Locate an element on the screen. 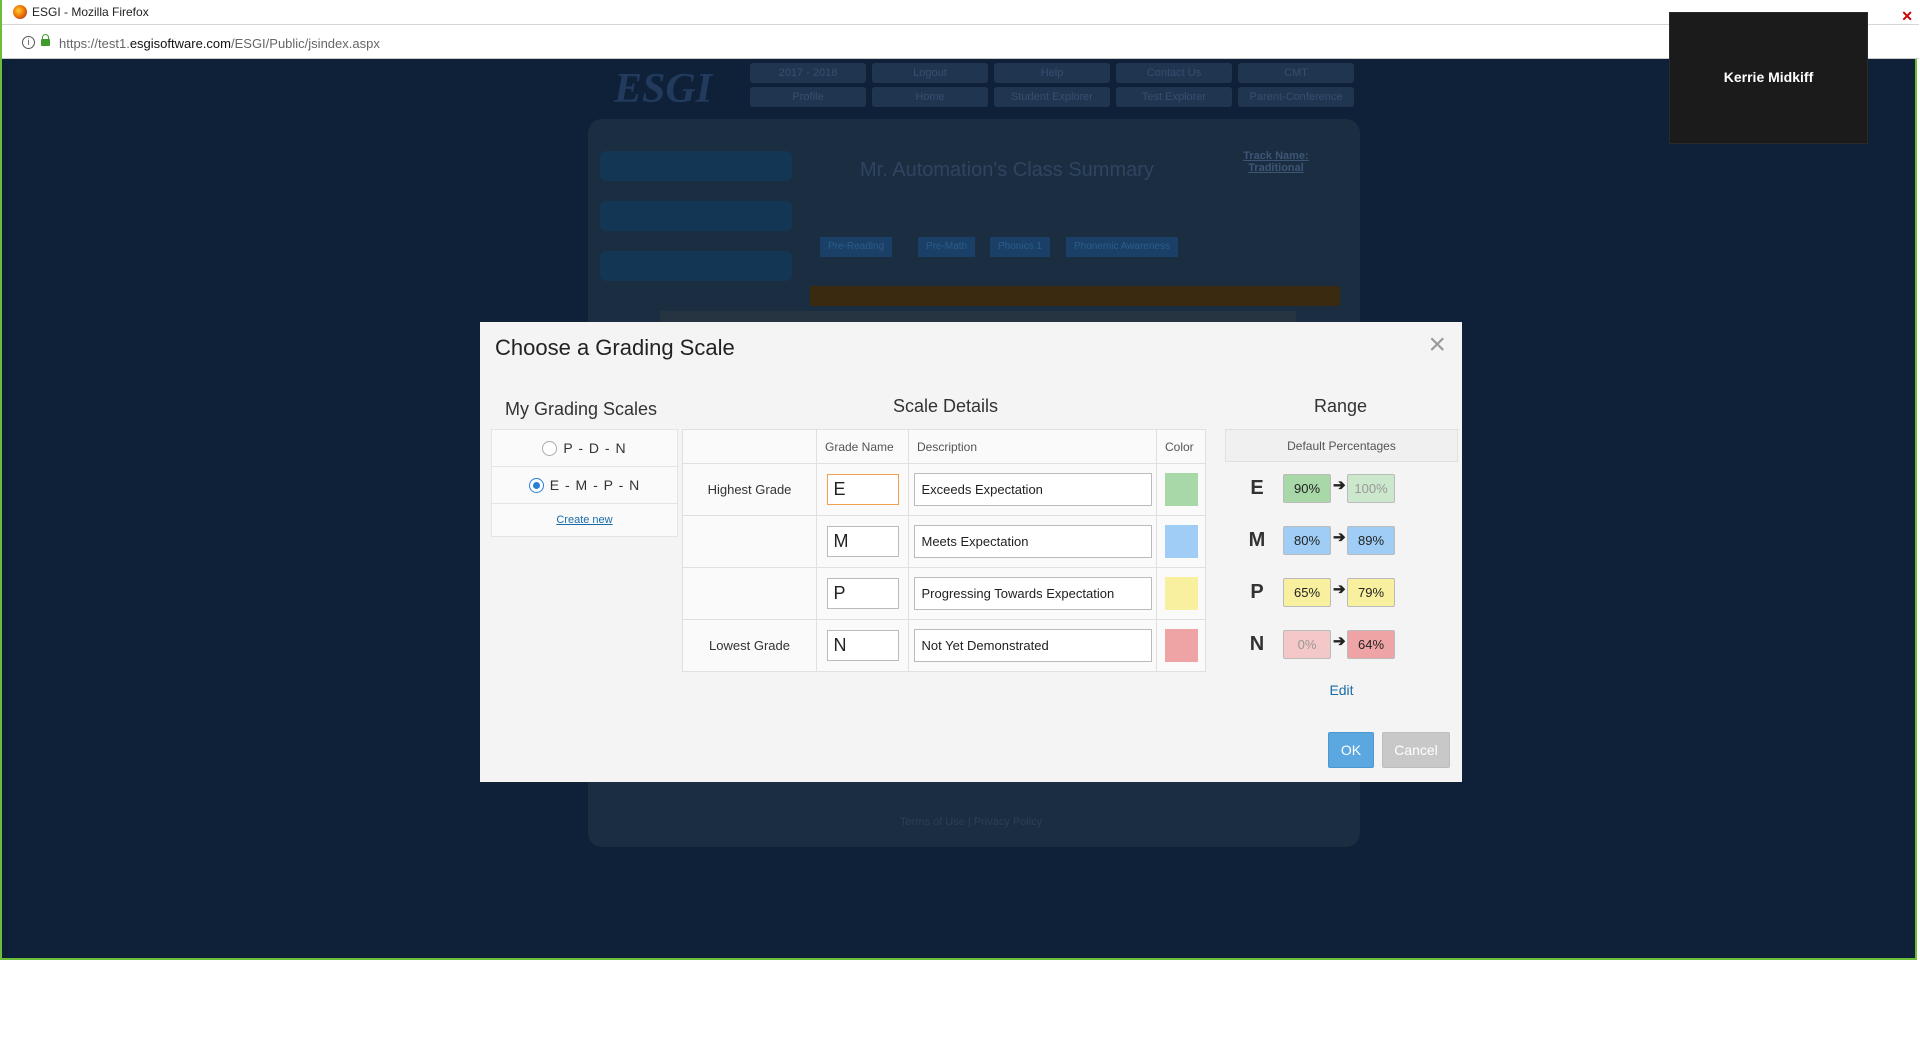  nav-contact: Contact Us is located at coordinates (1174, 73).